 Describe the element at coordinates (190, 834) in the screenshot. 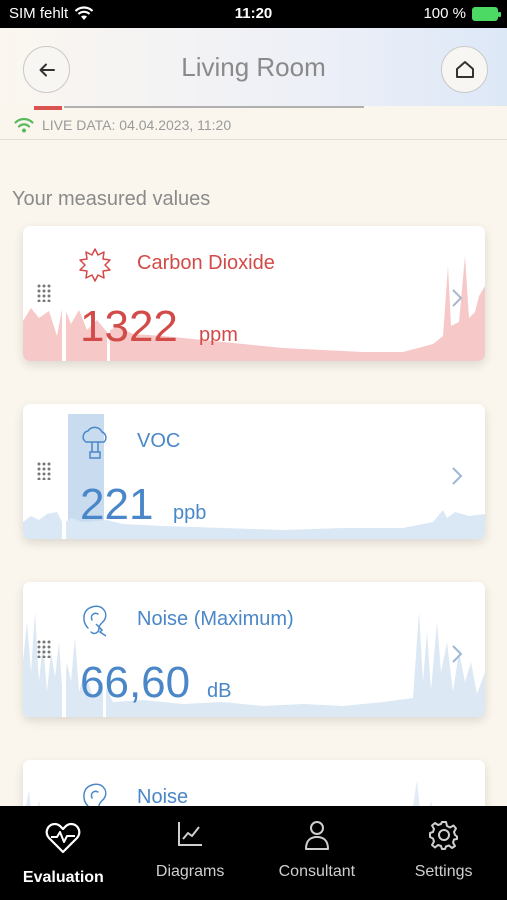

I see `line-chart-icon` at that location.